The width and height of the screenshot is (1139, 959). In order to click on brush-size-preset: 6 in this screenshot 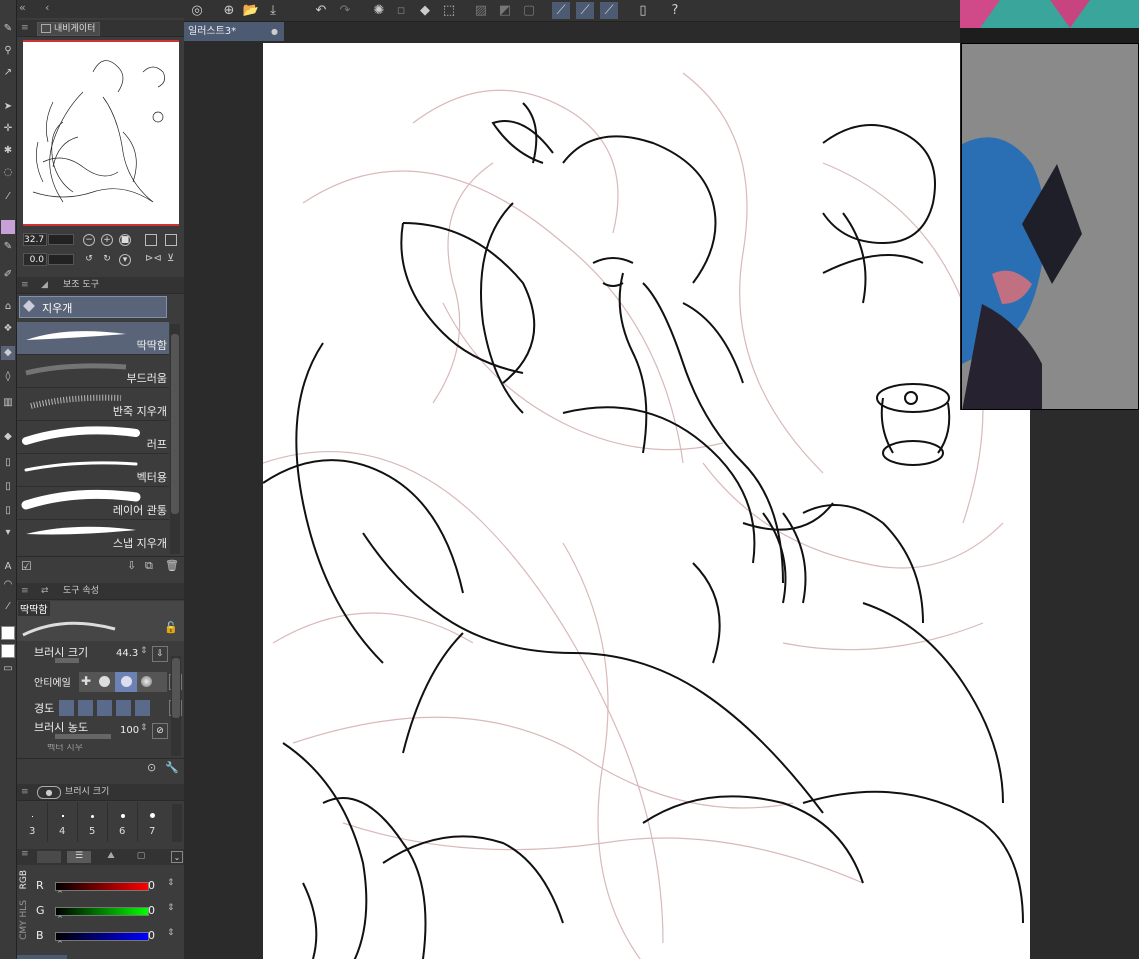, I will do `click(123, 822)`.